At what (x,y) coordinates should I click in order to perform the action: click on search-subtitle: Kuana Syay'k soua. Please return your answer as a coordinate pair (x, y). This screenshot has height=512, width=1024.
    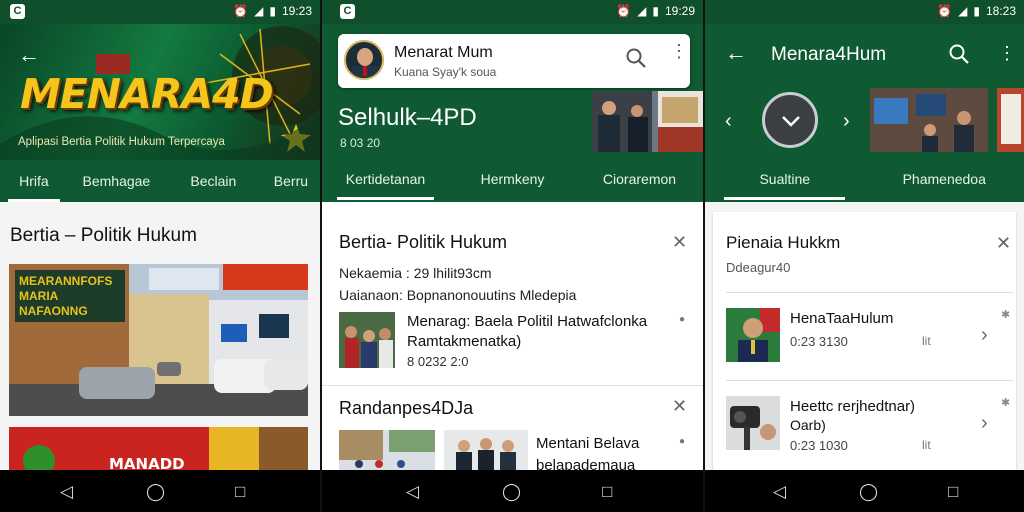
    Looking at the image, I should click on (445, 72).